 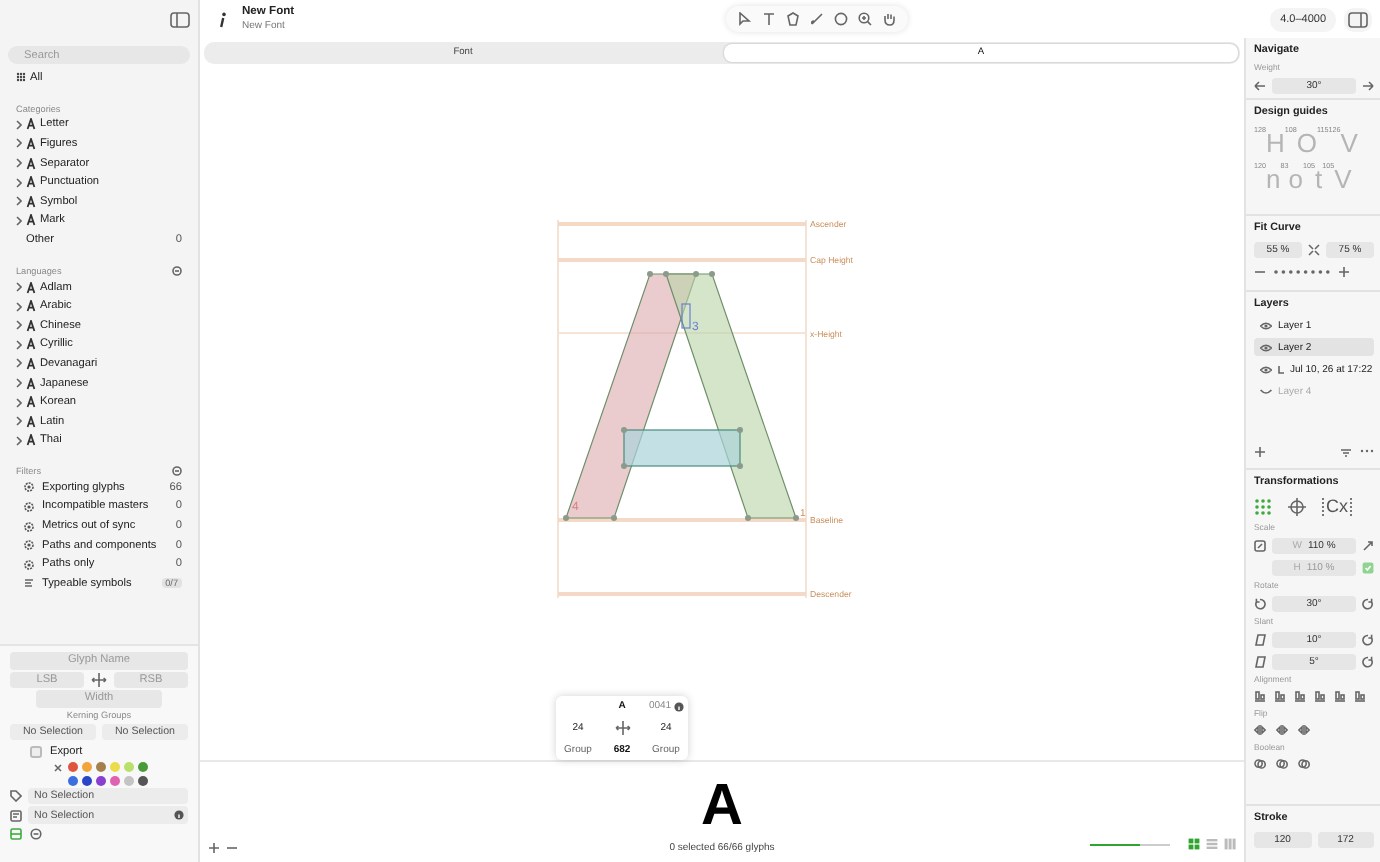 I want to click on resize-icon, so click(x=1368, y=545).